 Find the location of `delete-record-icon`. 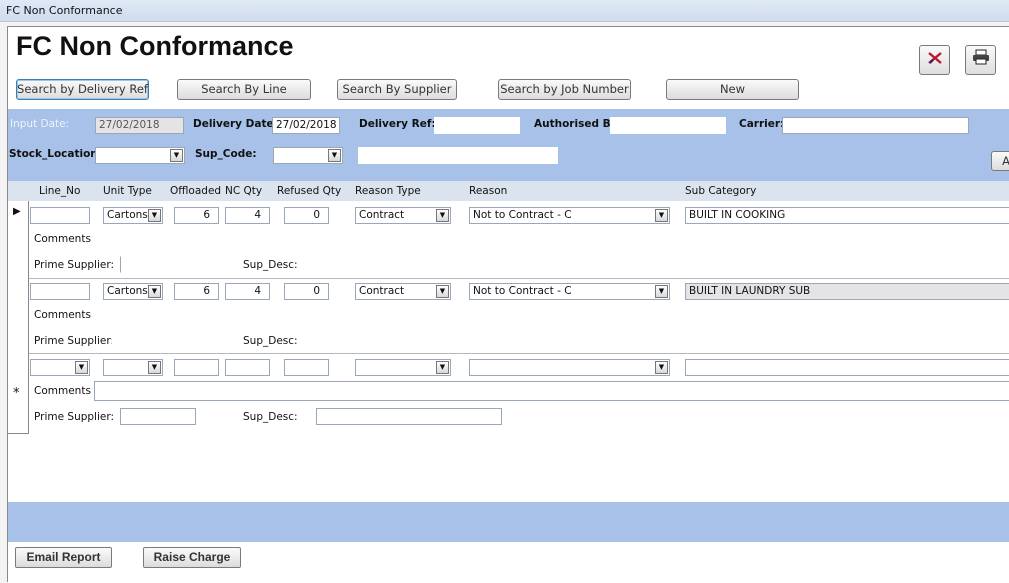

delete-record-icon is located at coordinates (934, 60).